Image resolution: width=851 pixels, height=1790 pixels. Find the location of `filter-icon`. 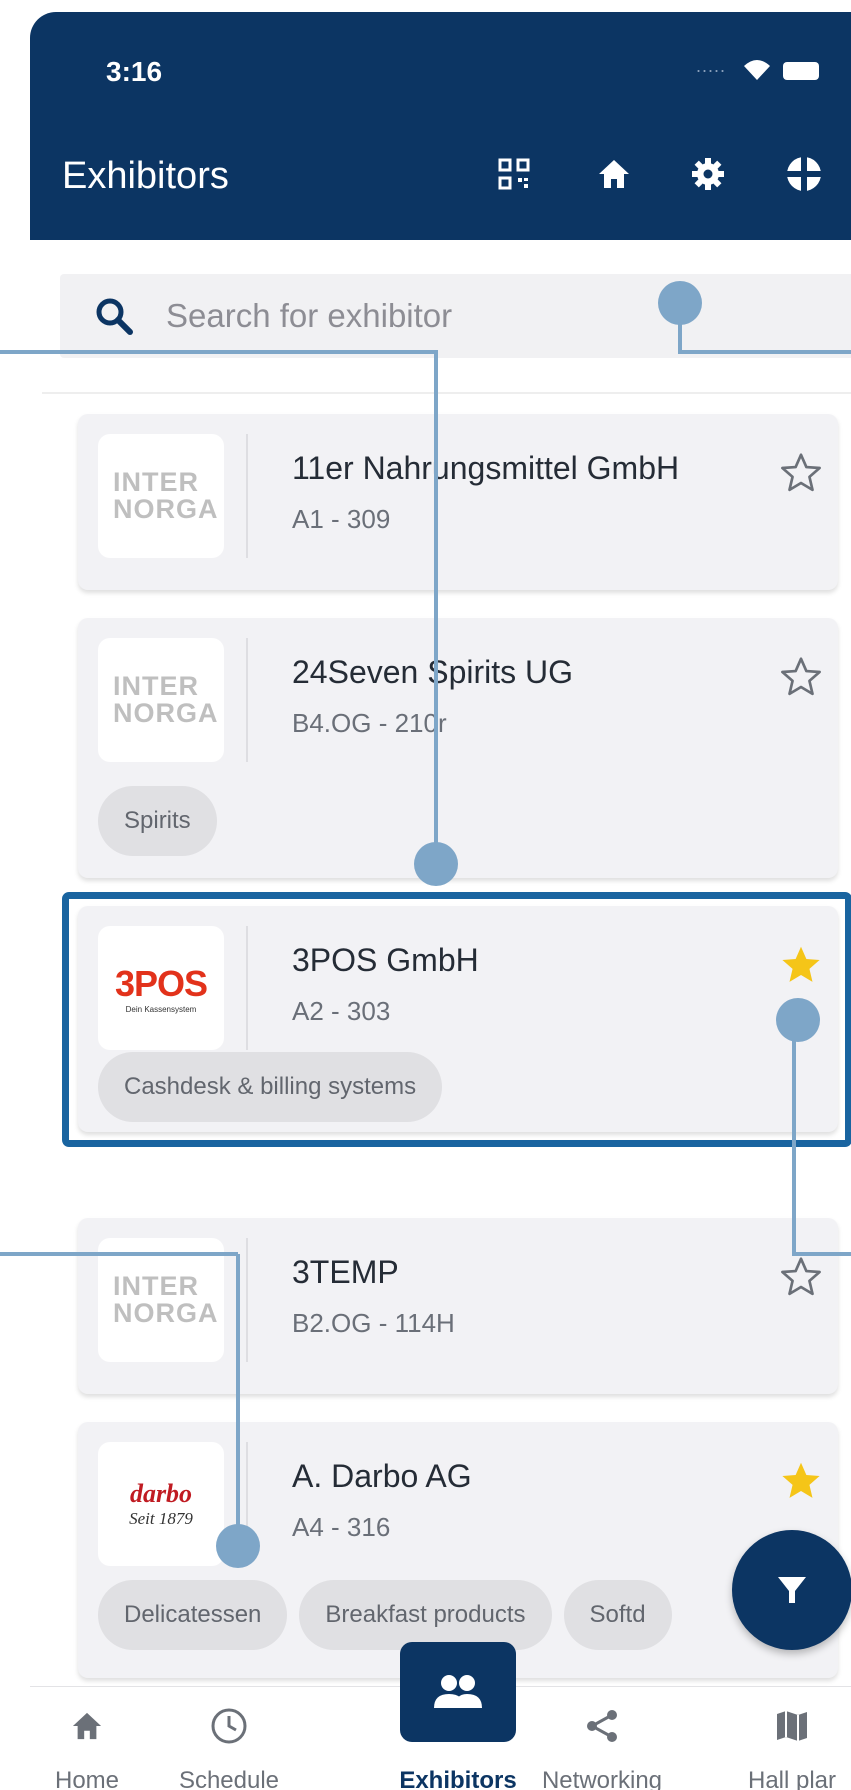

filter-icon is located at coordinates (792, 1590).